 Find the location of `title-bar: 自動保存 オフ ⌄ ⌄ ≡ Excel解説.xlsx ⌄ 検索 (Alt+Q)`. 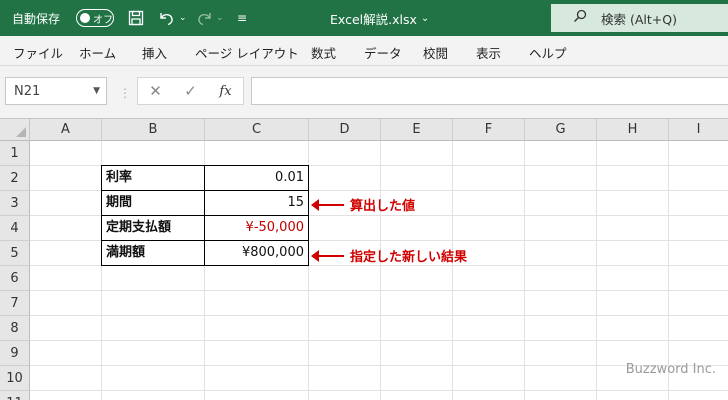

title-bar: 自動保存 オフ ⌄ ⌄ ≡ Excel解説.xlsx ⌄ 検索 (Alt+Q) is located at coordinates (364, 18).